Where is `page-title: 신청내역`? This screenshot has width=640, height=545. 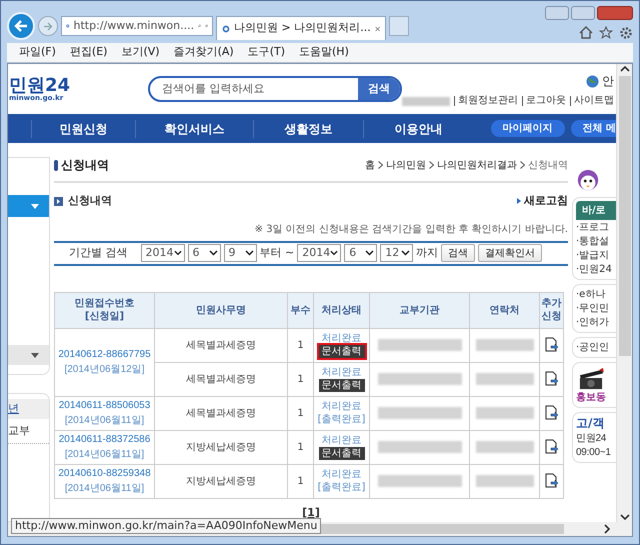
page-title: 신청내역 is located at coordinates (85, 165).